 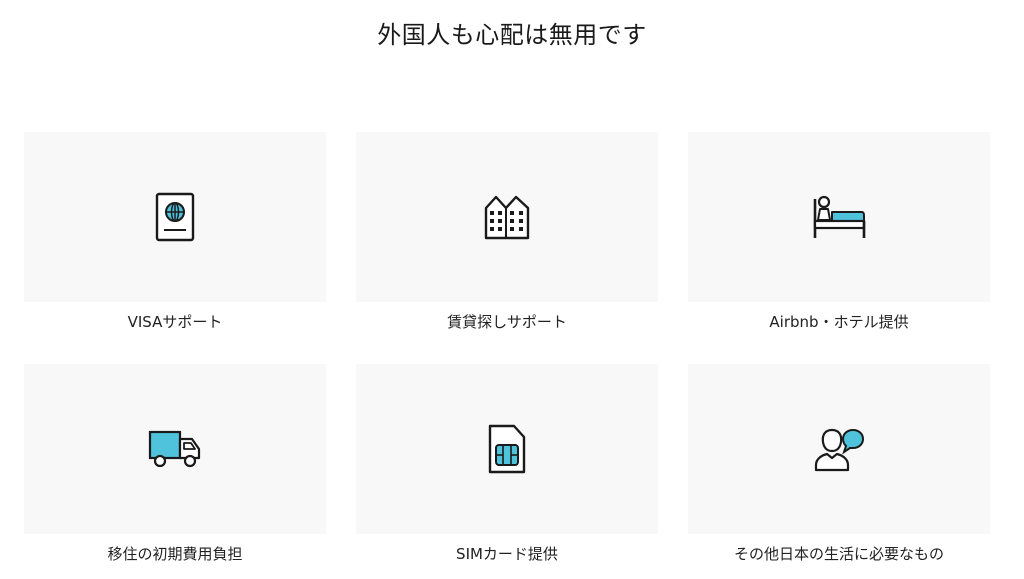 I want to click on bed-icon, so click(x=839, y=217).